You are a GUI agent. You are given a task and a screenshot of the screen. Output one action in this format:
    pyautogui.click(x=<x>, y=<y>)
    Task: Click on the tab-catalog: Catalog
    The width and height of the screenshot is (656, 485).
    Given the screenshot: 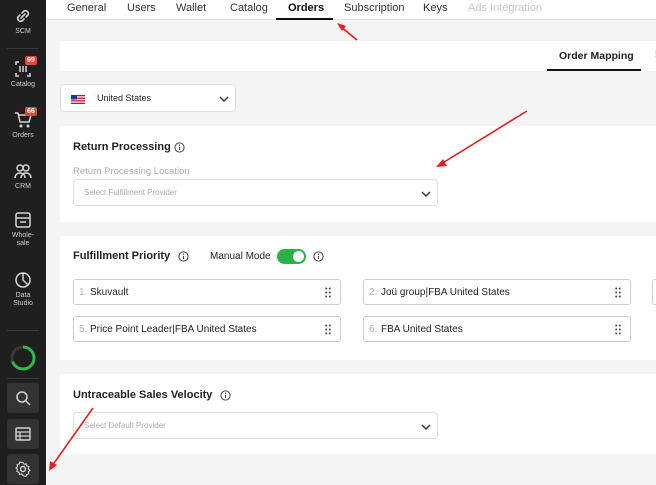 What is the action you would take?
    pyautogui.click(x=249, y=8)
    